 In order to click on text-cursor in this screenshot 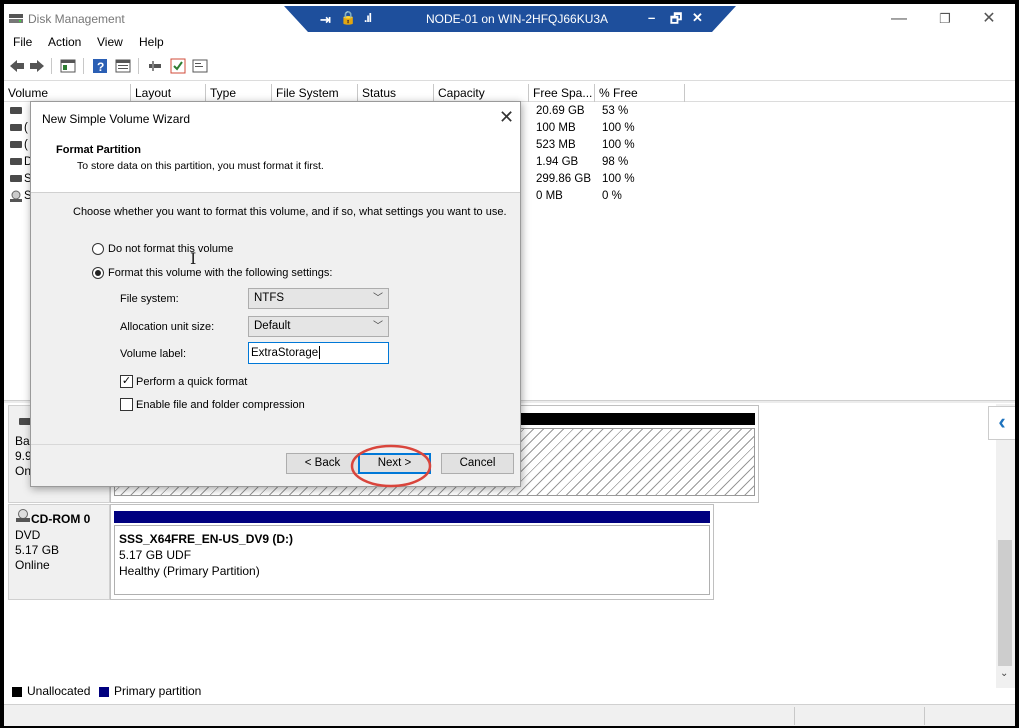, I will do `click(320, 353)`.